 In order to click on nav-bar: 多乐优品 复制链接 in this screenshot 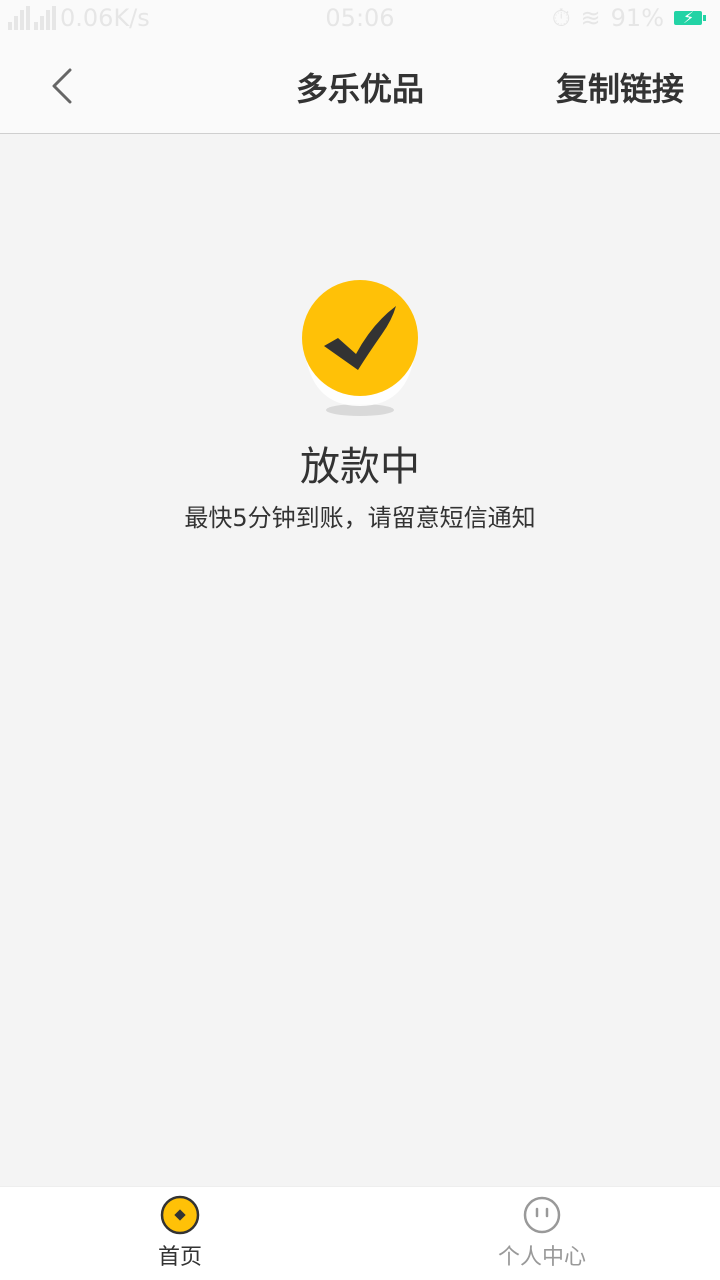, I will do `click(360, 86)`.